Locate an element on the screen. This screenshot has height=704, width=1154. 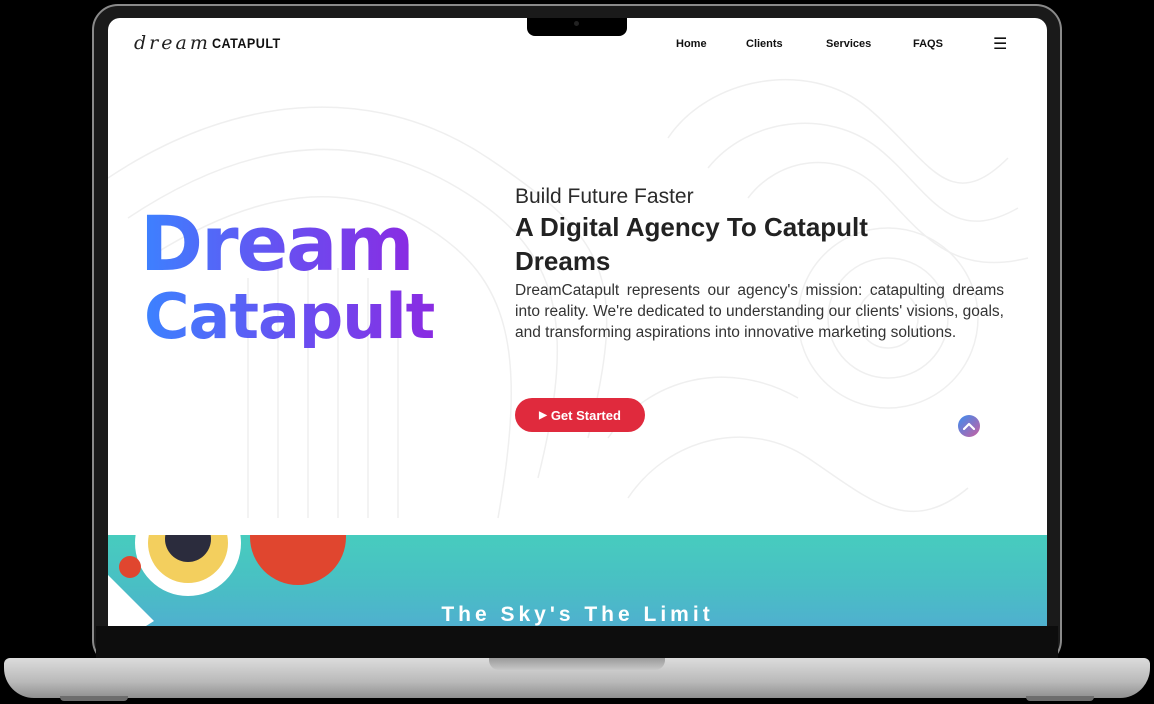
laptop-foot-right is located at coordinates (1060, 698).